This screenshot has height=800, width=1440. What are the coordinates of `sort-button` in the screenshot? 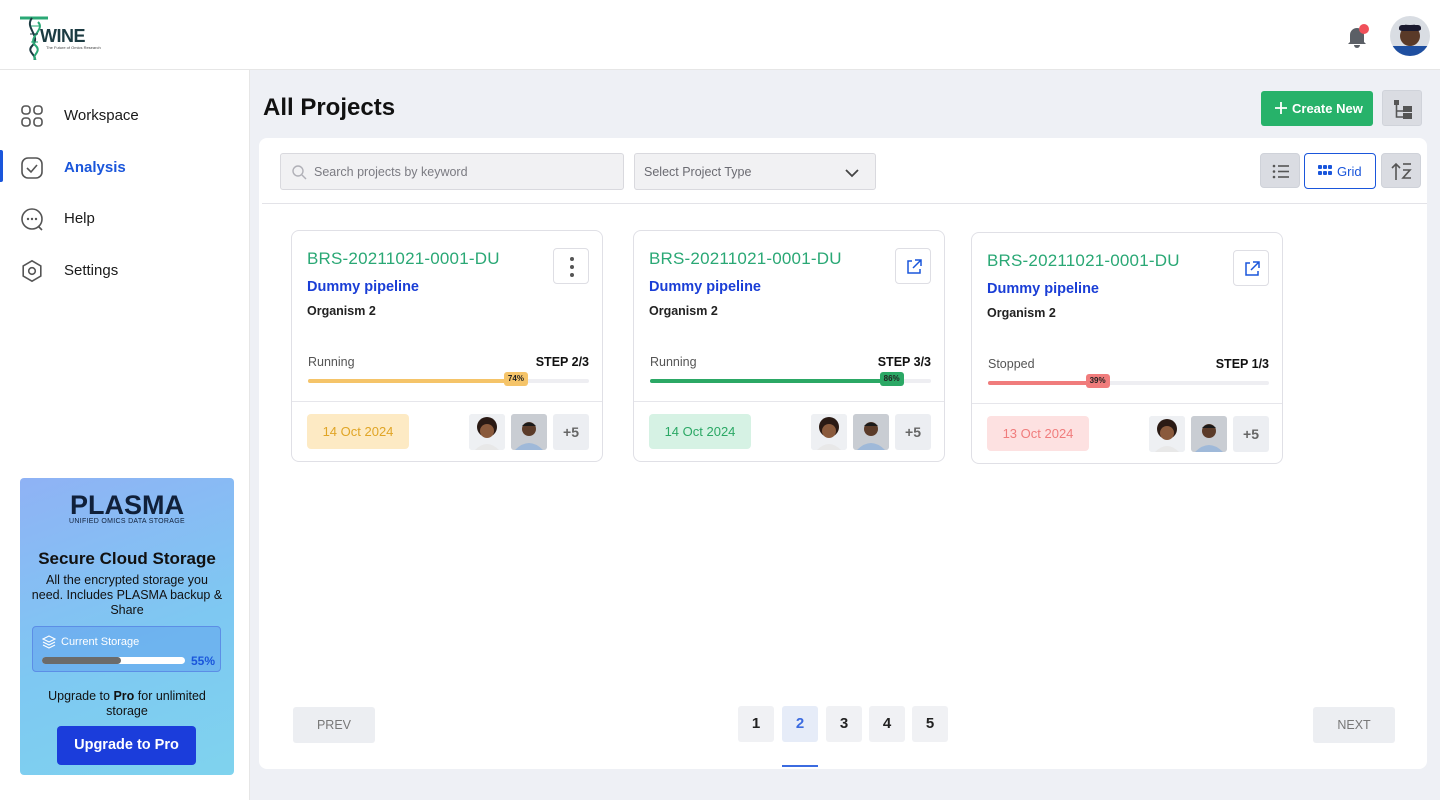 It's located at (1401, 170).